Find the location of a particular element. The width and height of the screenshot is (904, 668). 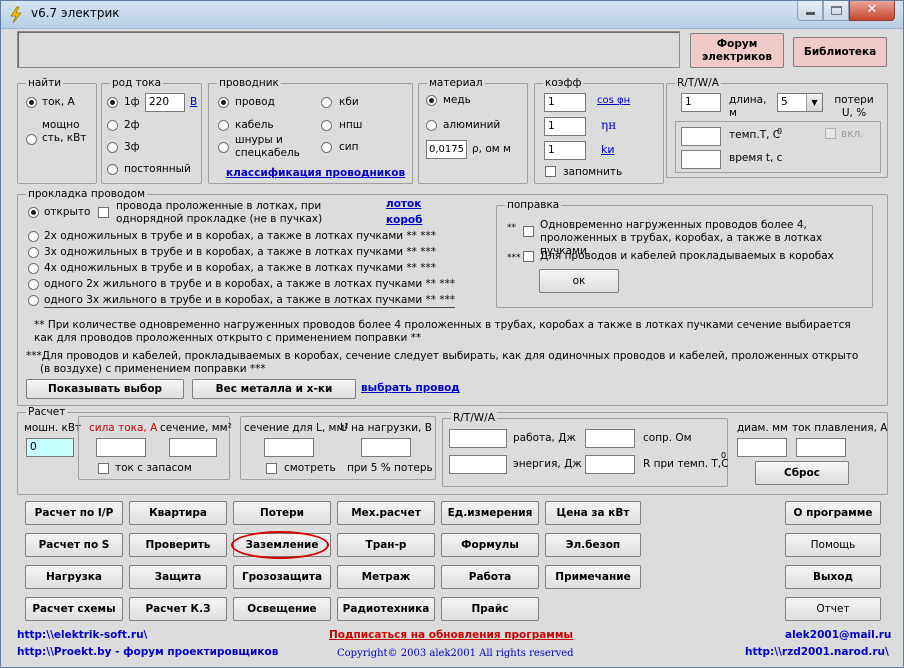

work-button: Работа is located at coordinates (490, 577).